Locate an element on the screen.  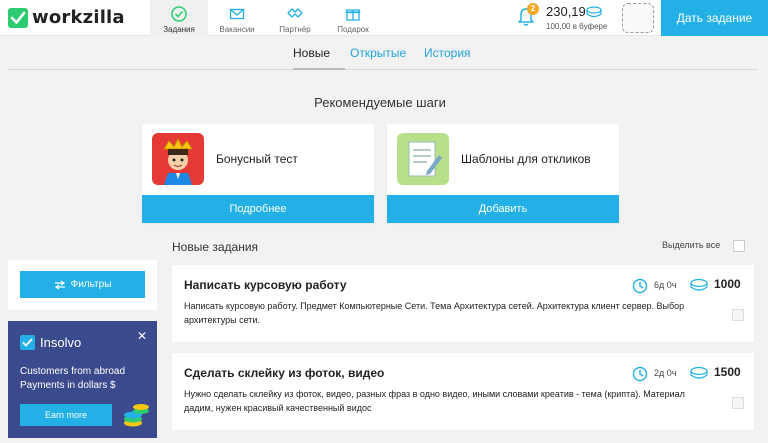
balance-amount: 230,19 is located at coordinates (566, 11).